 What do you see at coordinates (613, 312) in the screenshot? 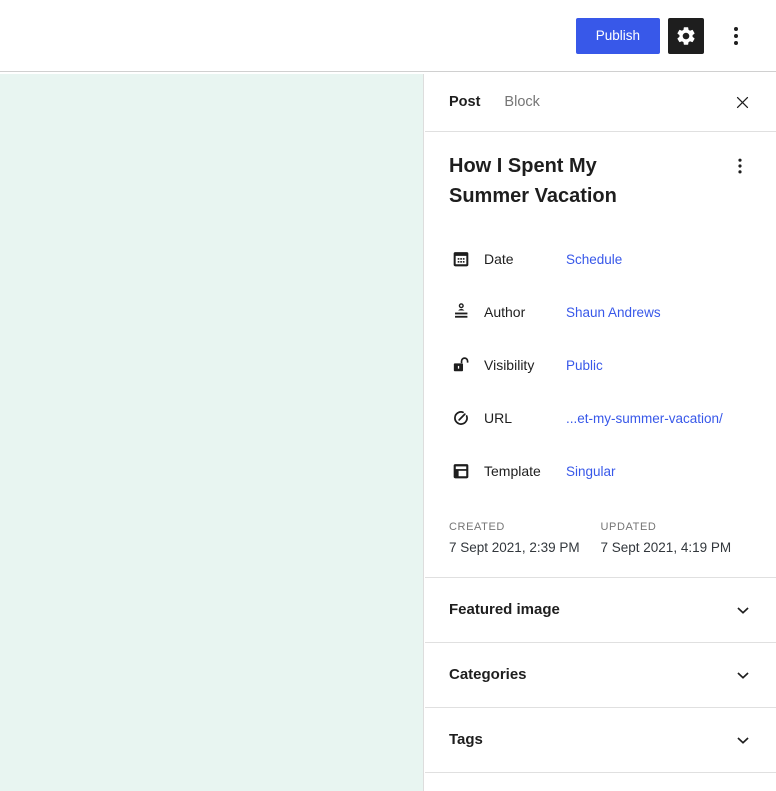
I see `author-link: Shaun Andrews` at bounding box center [613, 312].